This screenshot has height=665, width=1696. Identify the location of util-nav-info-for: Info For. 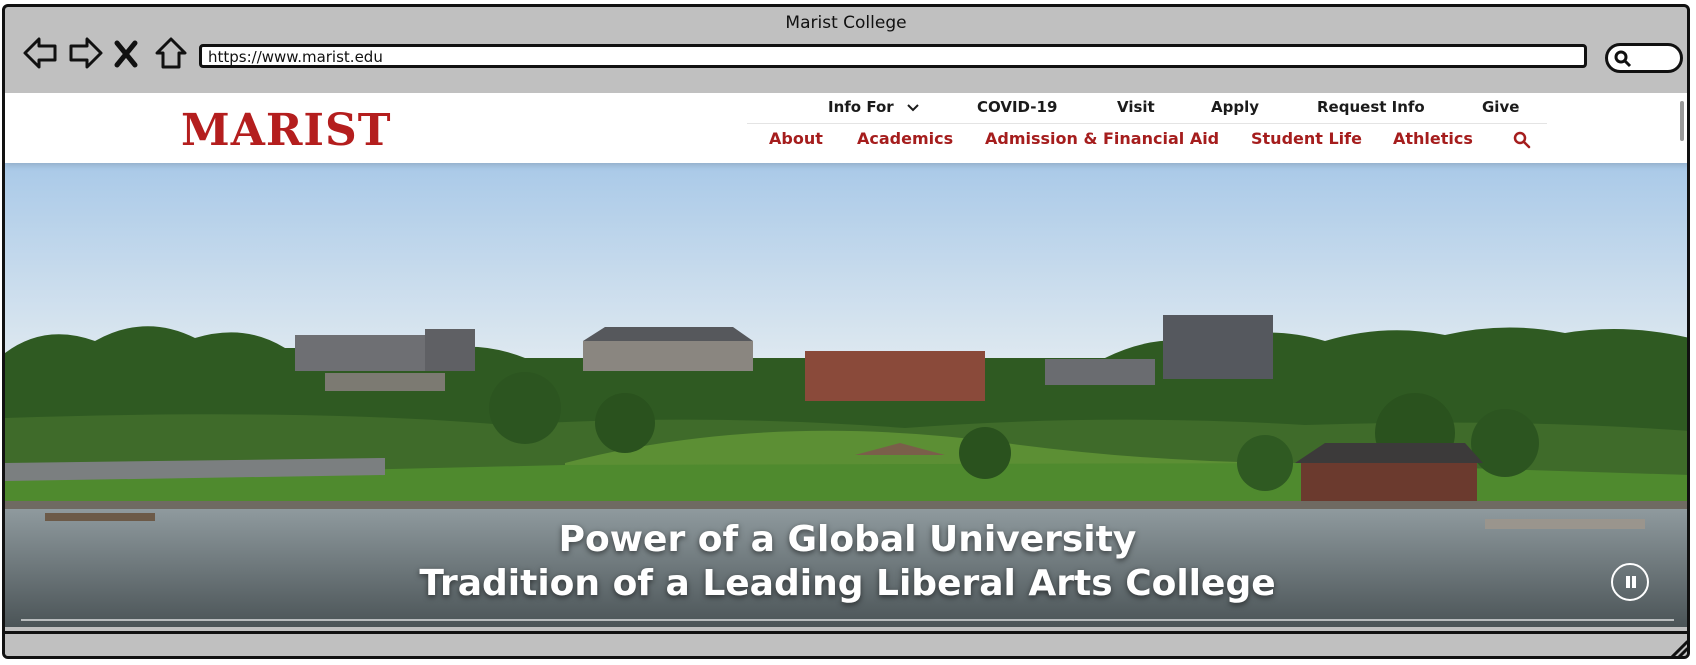
(873, 107).